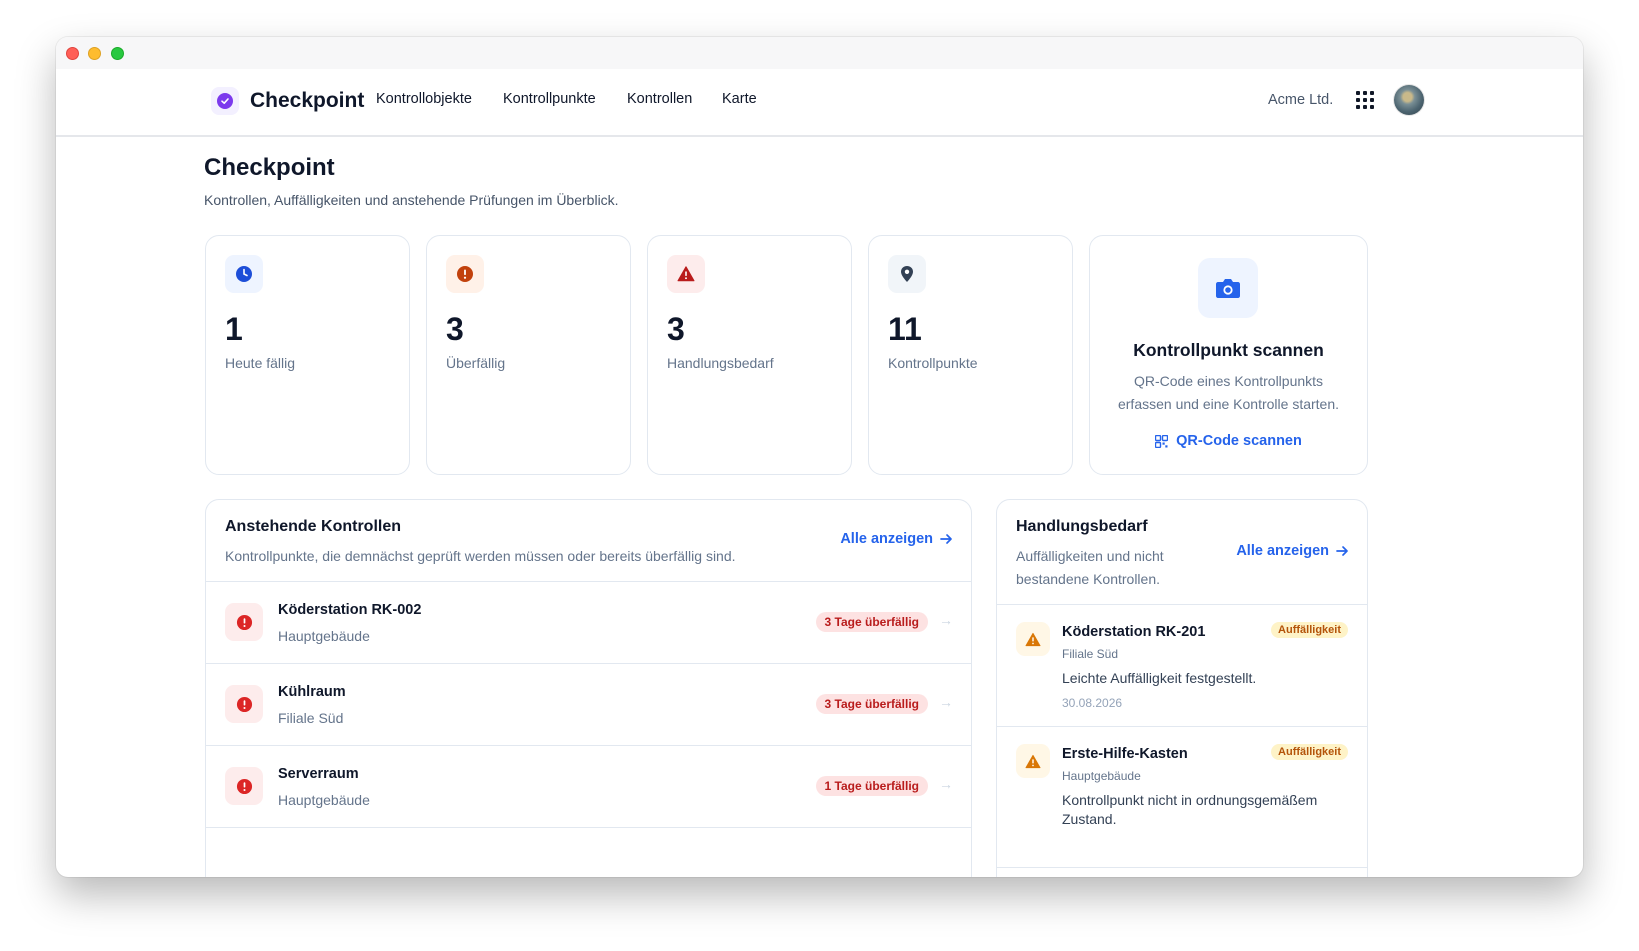 The width and height of the screenshot is (1639, 951). What do you see at coordinates (659, 99) in the screenshot?
I see `nav-link-kontrollen: Kontrollen` at bounding box center [659, 99].